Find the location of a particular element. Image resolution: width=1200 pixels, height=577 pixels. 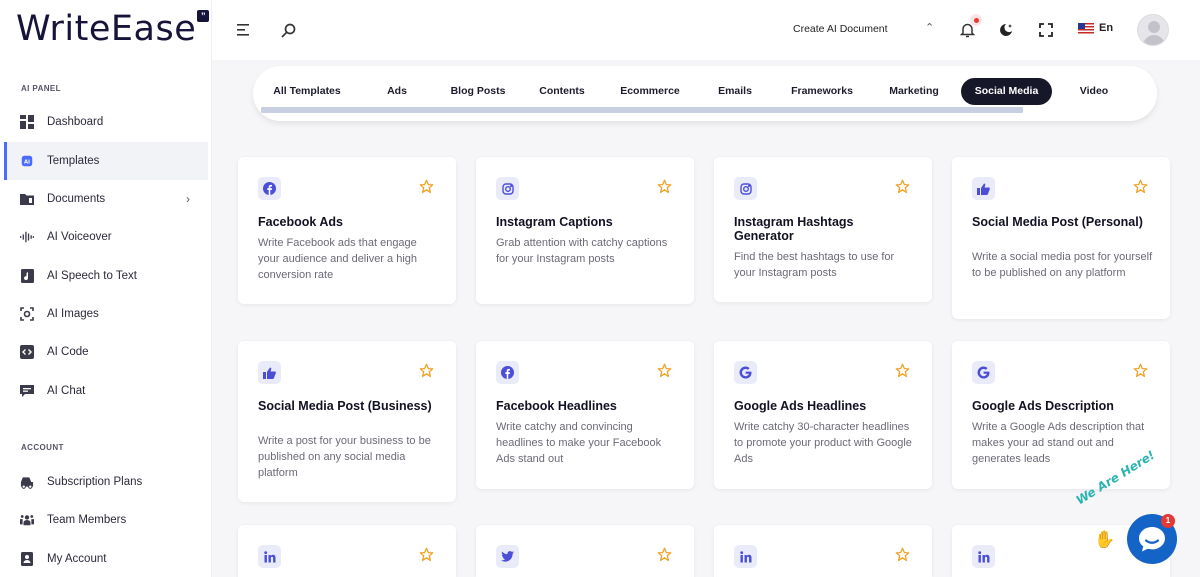

chat-bubble-icon is located at coordinates (1152, 539).